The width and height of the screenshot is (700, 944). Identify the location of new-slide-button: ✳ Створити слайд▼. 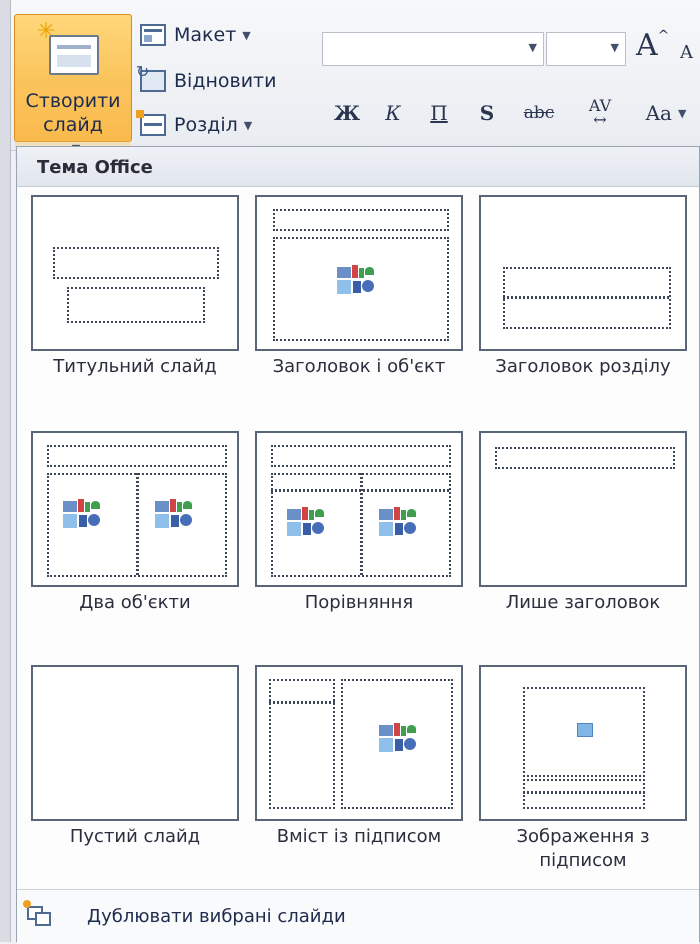
(73, 87).